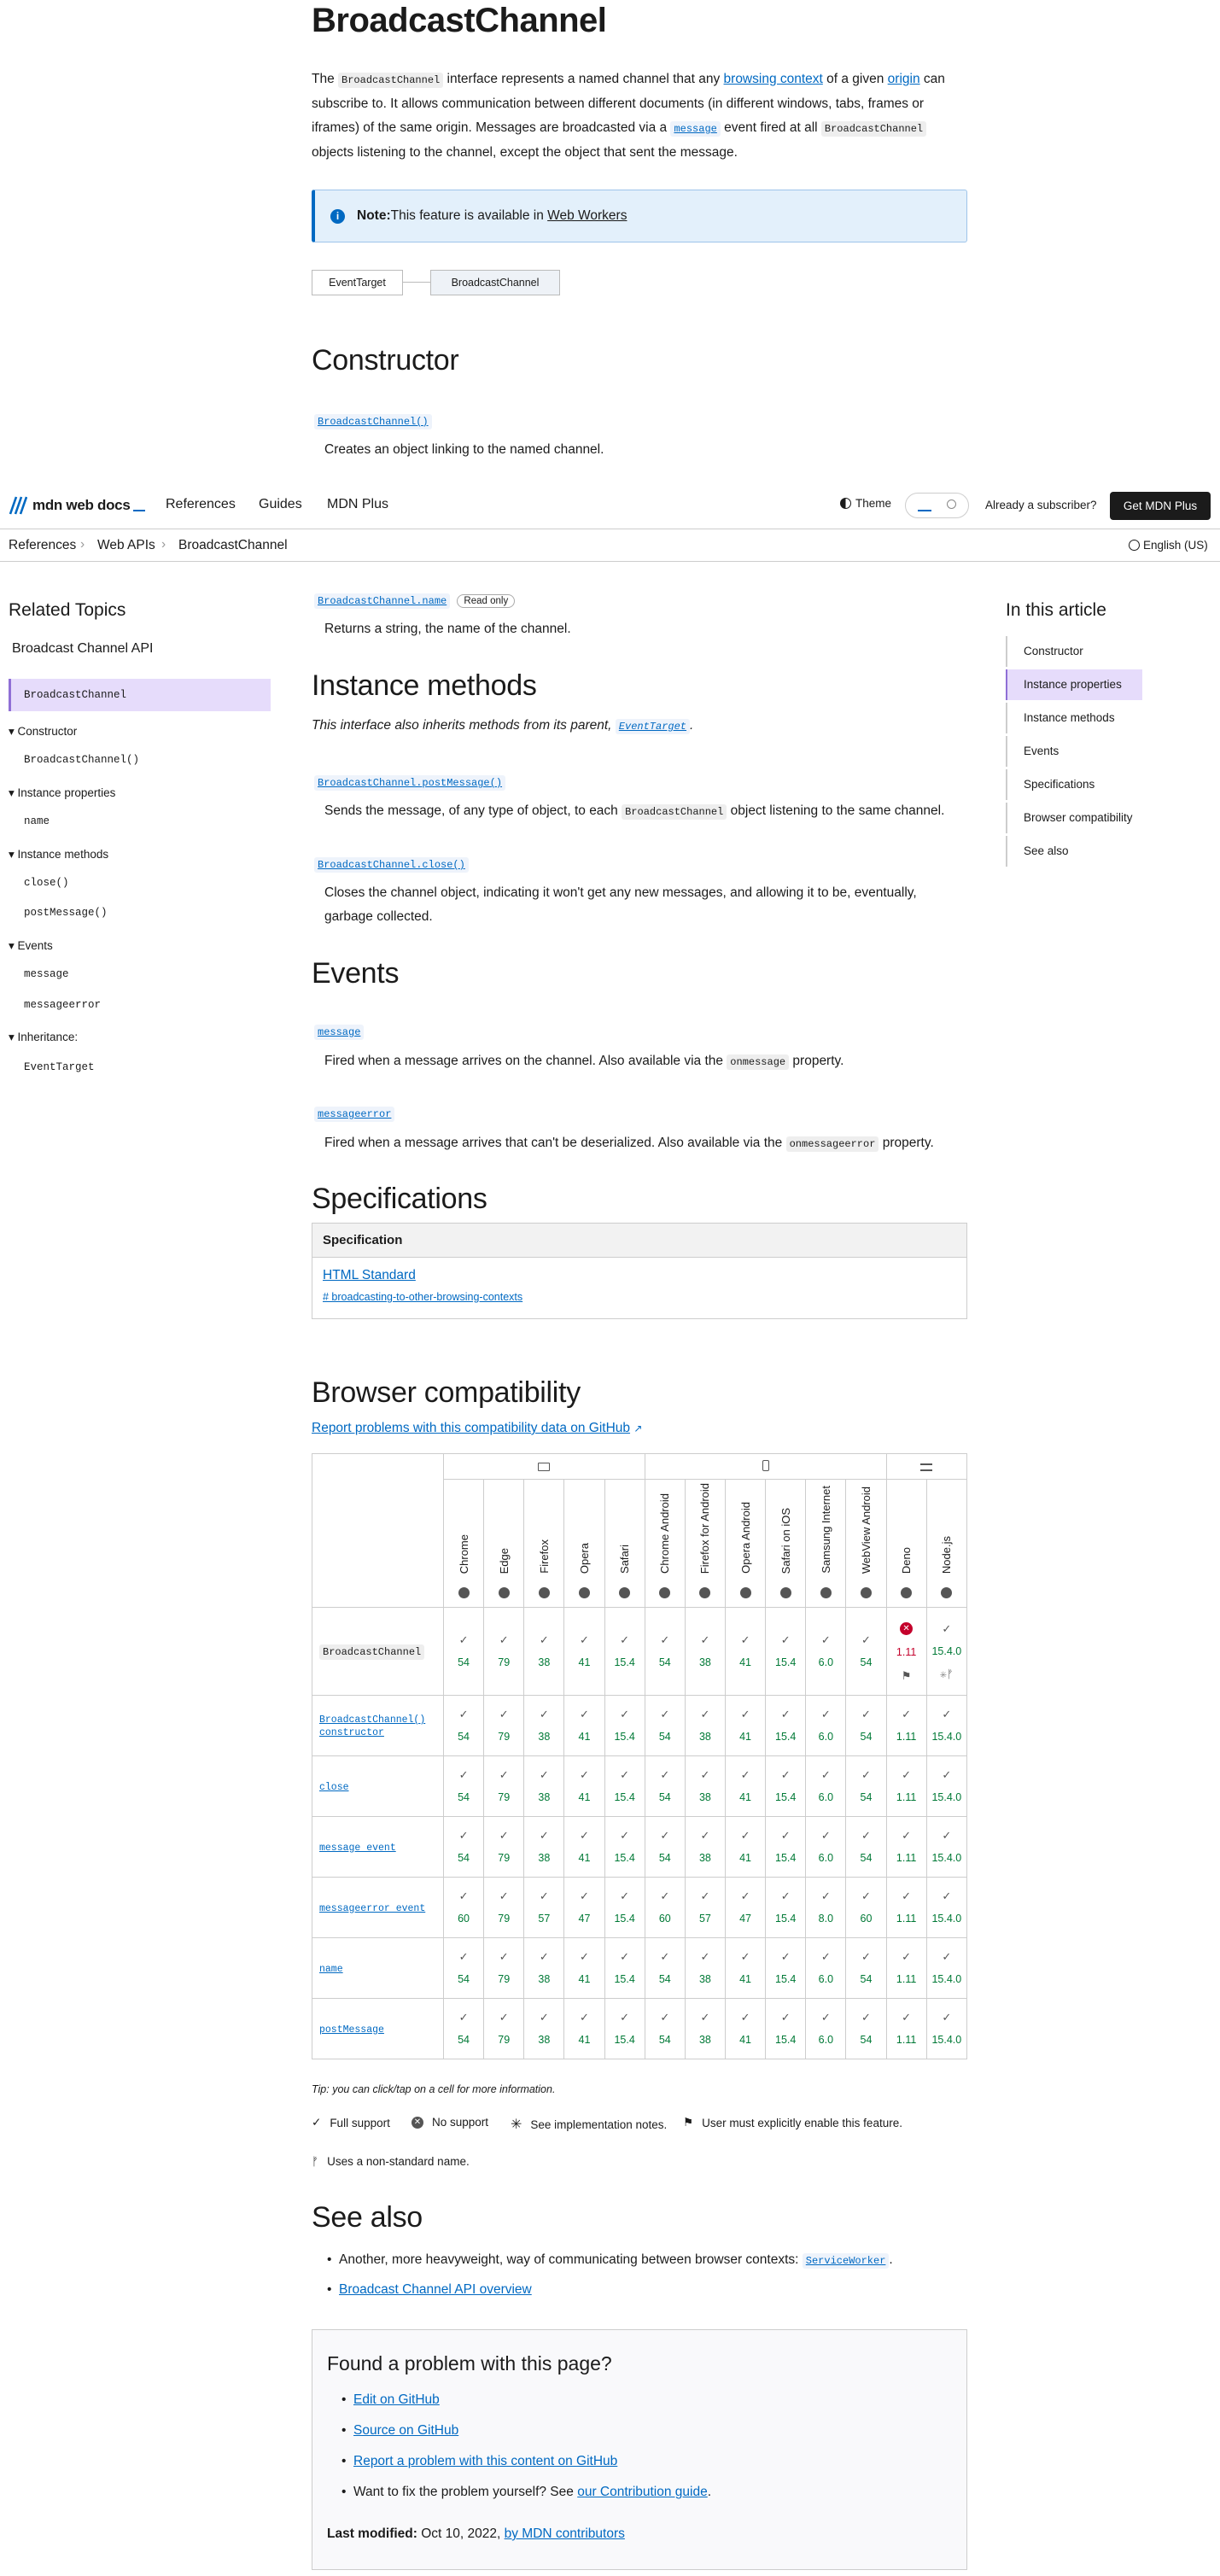  Describe the element at coordinates (1169, 545) in the screenshot. I see `language-selector: English (US)` at that location.